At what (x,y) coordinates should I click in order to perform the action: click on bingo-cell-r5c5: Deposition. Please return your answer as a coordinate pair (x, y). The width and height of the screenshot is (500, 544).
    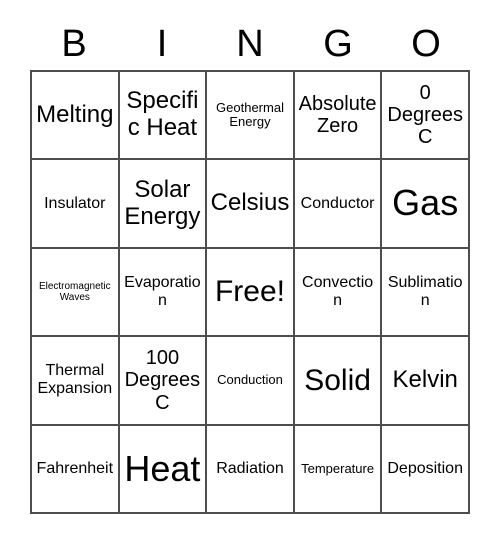
    Looking at the image, I should click on (426, 469).